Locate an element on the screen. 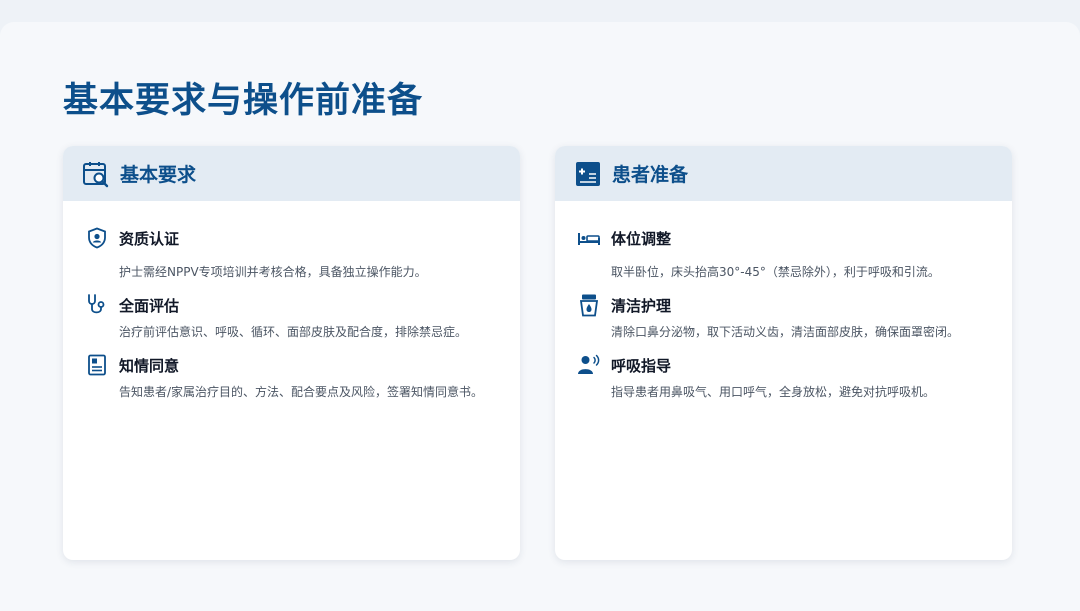  item-title: 呼吸指导 is located at coordinates (641, 365).